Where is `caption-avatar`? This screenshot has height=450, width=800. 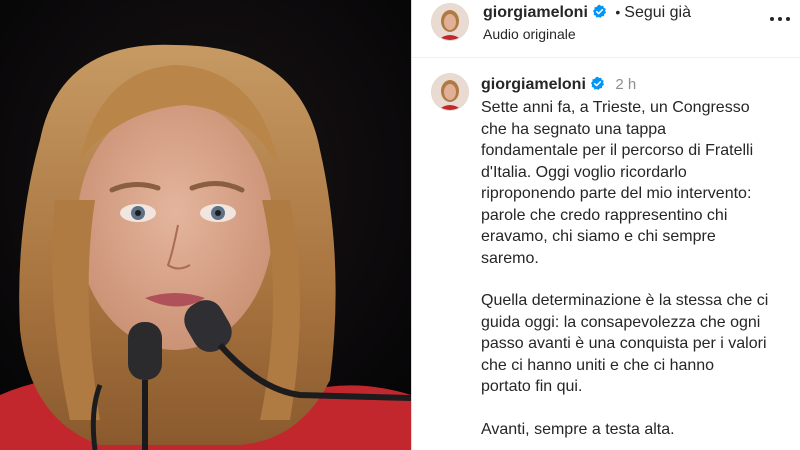 caption-avatar is located at coordinates (450, 92).